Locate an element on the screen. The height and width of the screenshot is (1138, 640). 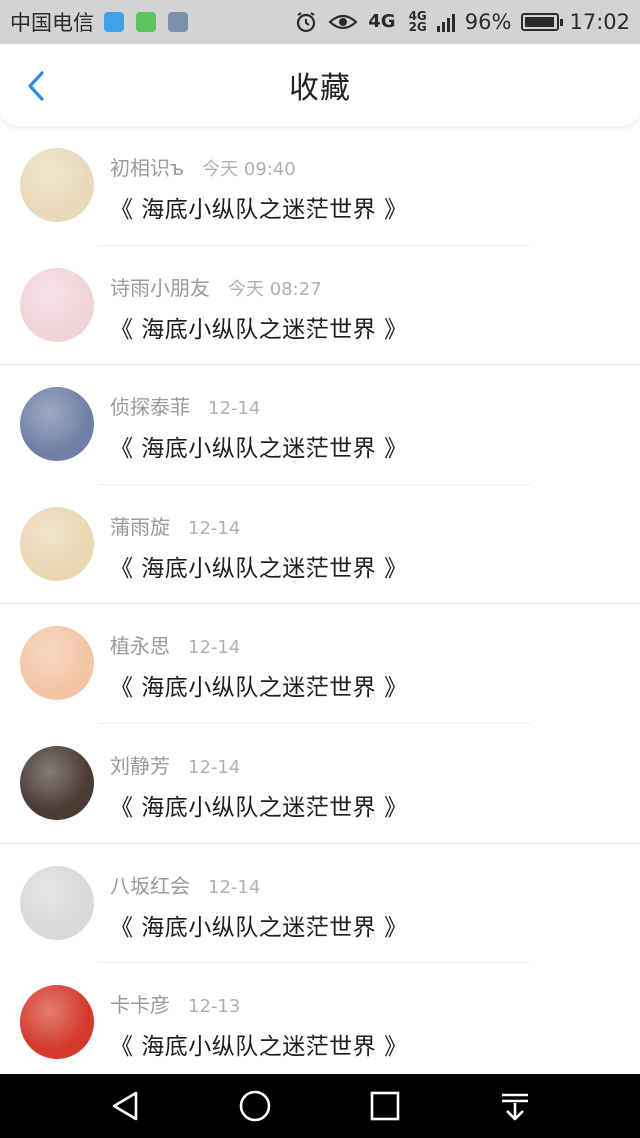
item-content: 诗雨小朋友 今天 08:27 《 海底小纵队之迷茫世界 》 is located at coordinates (365, 308).